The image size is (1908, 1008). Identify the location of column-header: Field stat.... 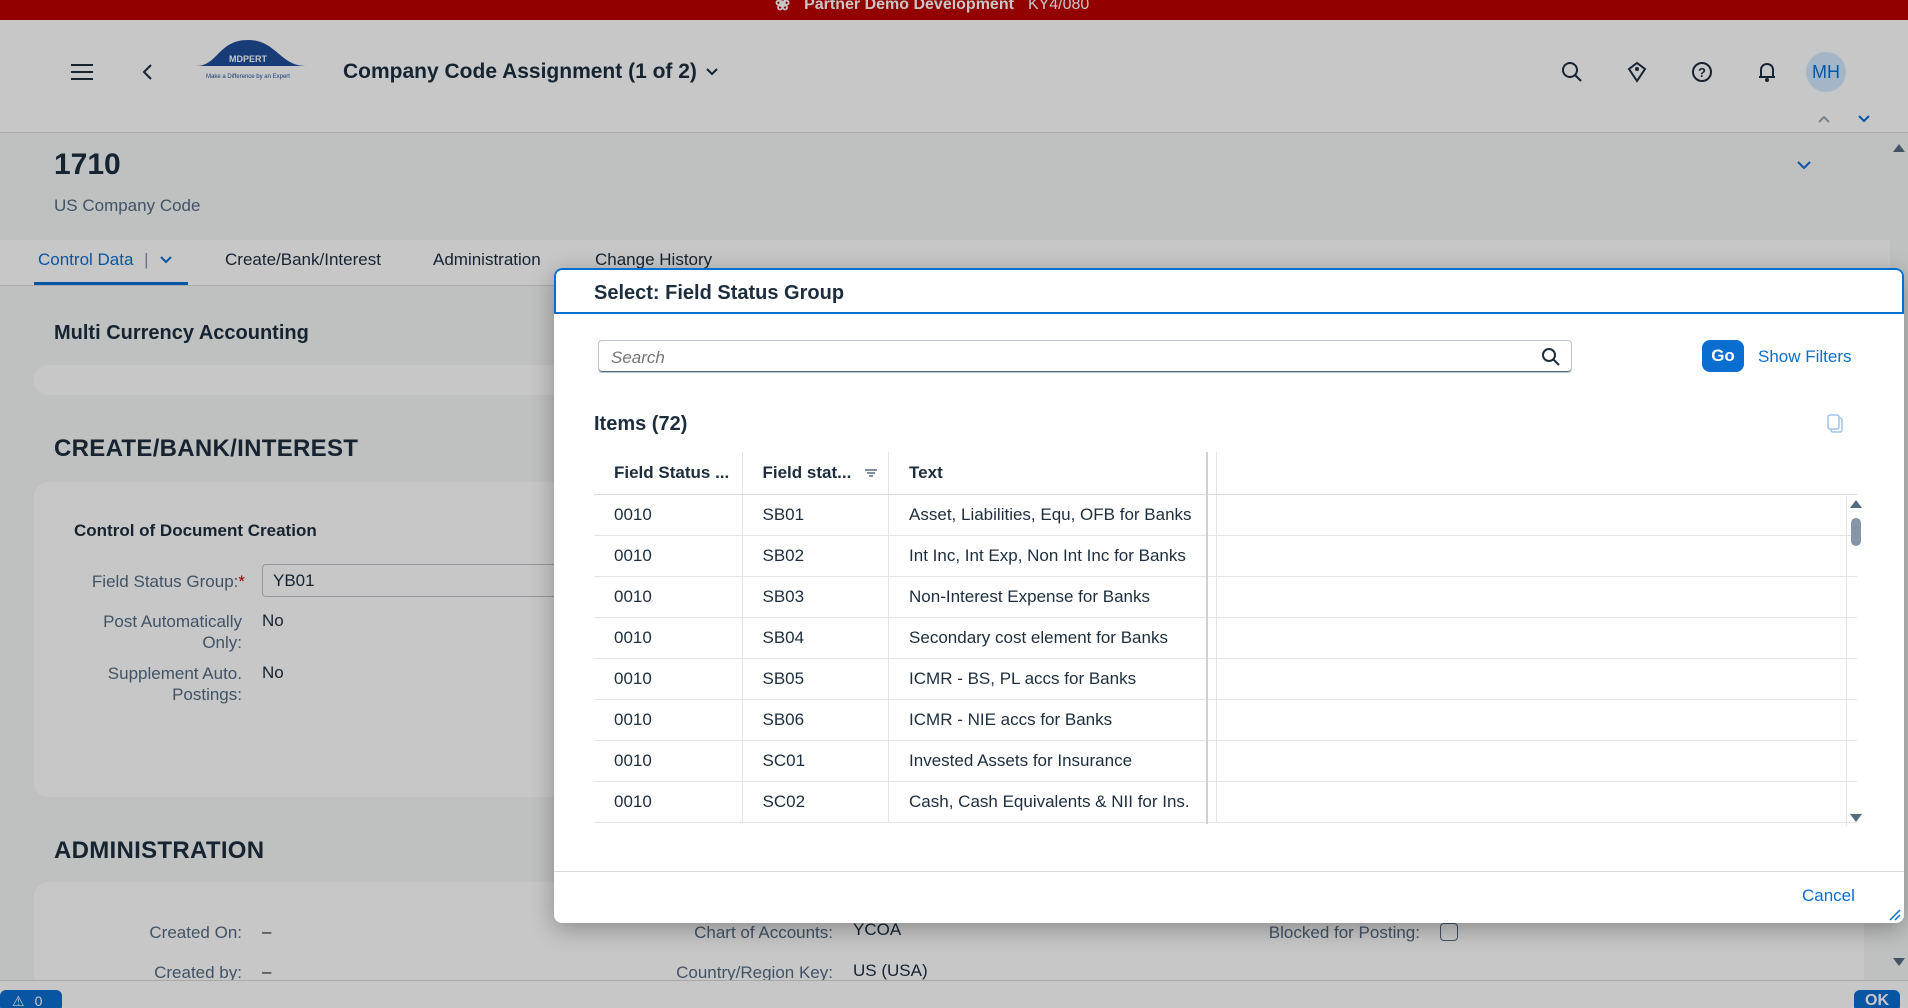
(816, 473).